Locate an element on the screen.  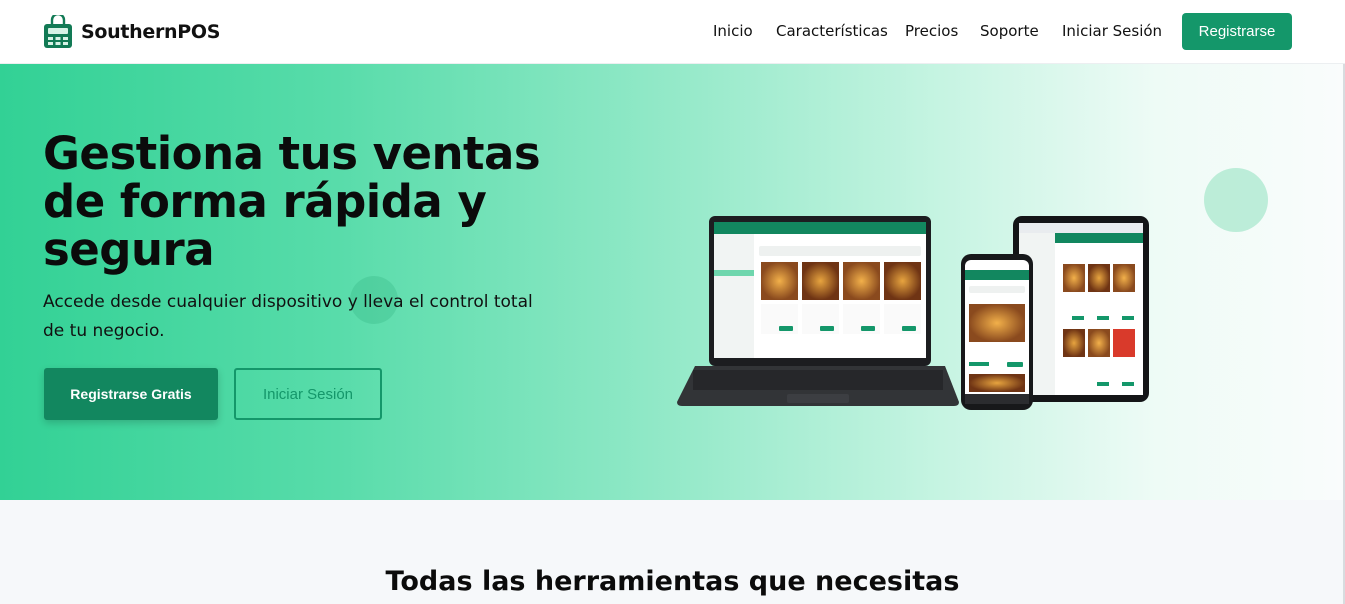
nav-precios: Precios is located at coordinates (931, 31).